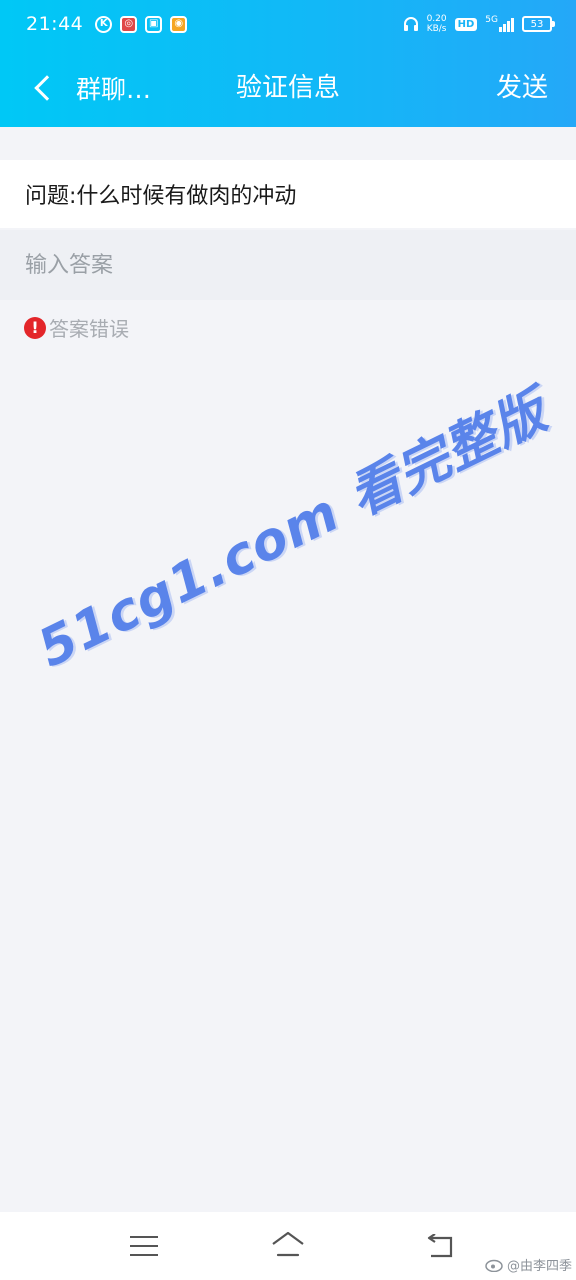 This screenshot has width=576, height=1280. Describe the element at coordinates (285, 265) in the screenshot. I see `answer-input` at that location.